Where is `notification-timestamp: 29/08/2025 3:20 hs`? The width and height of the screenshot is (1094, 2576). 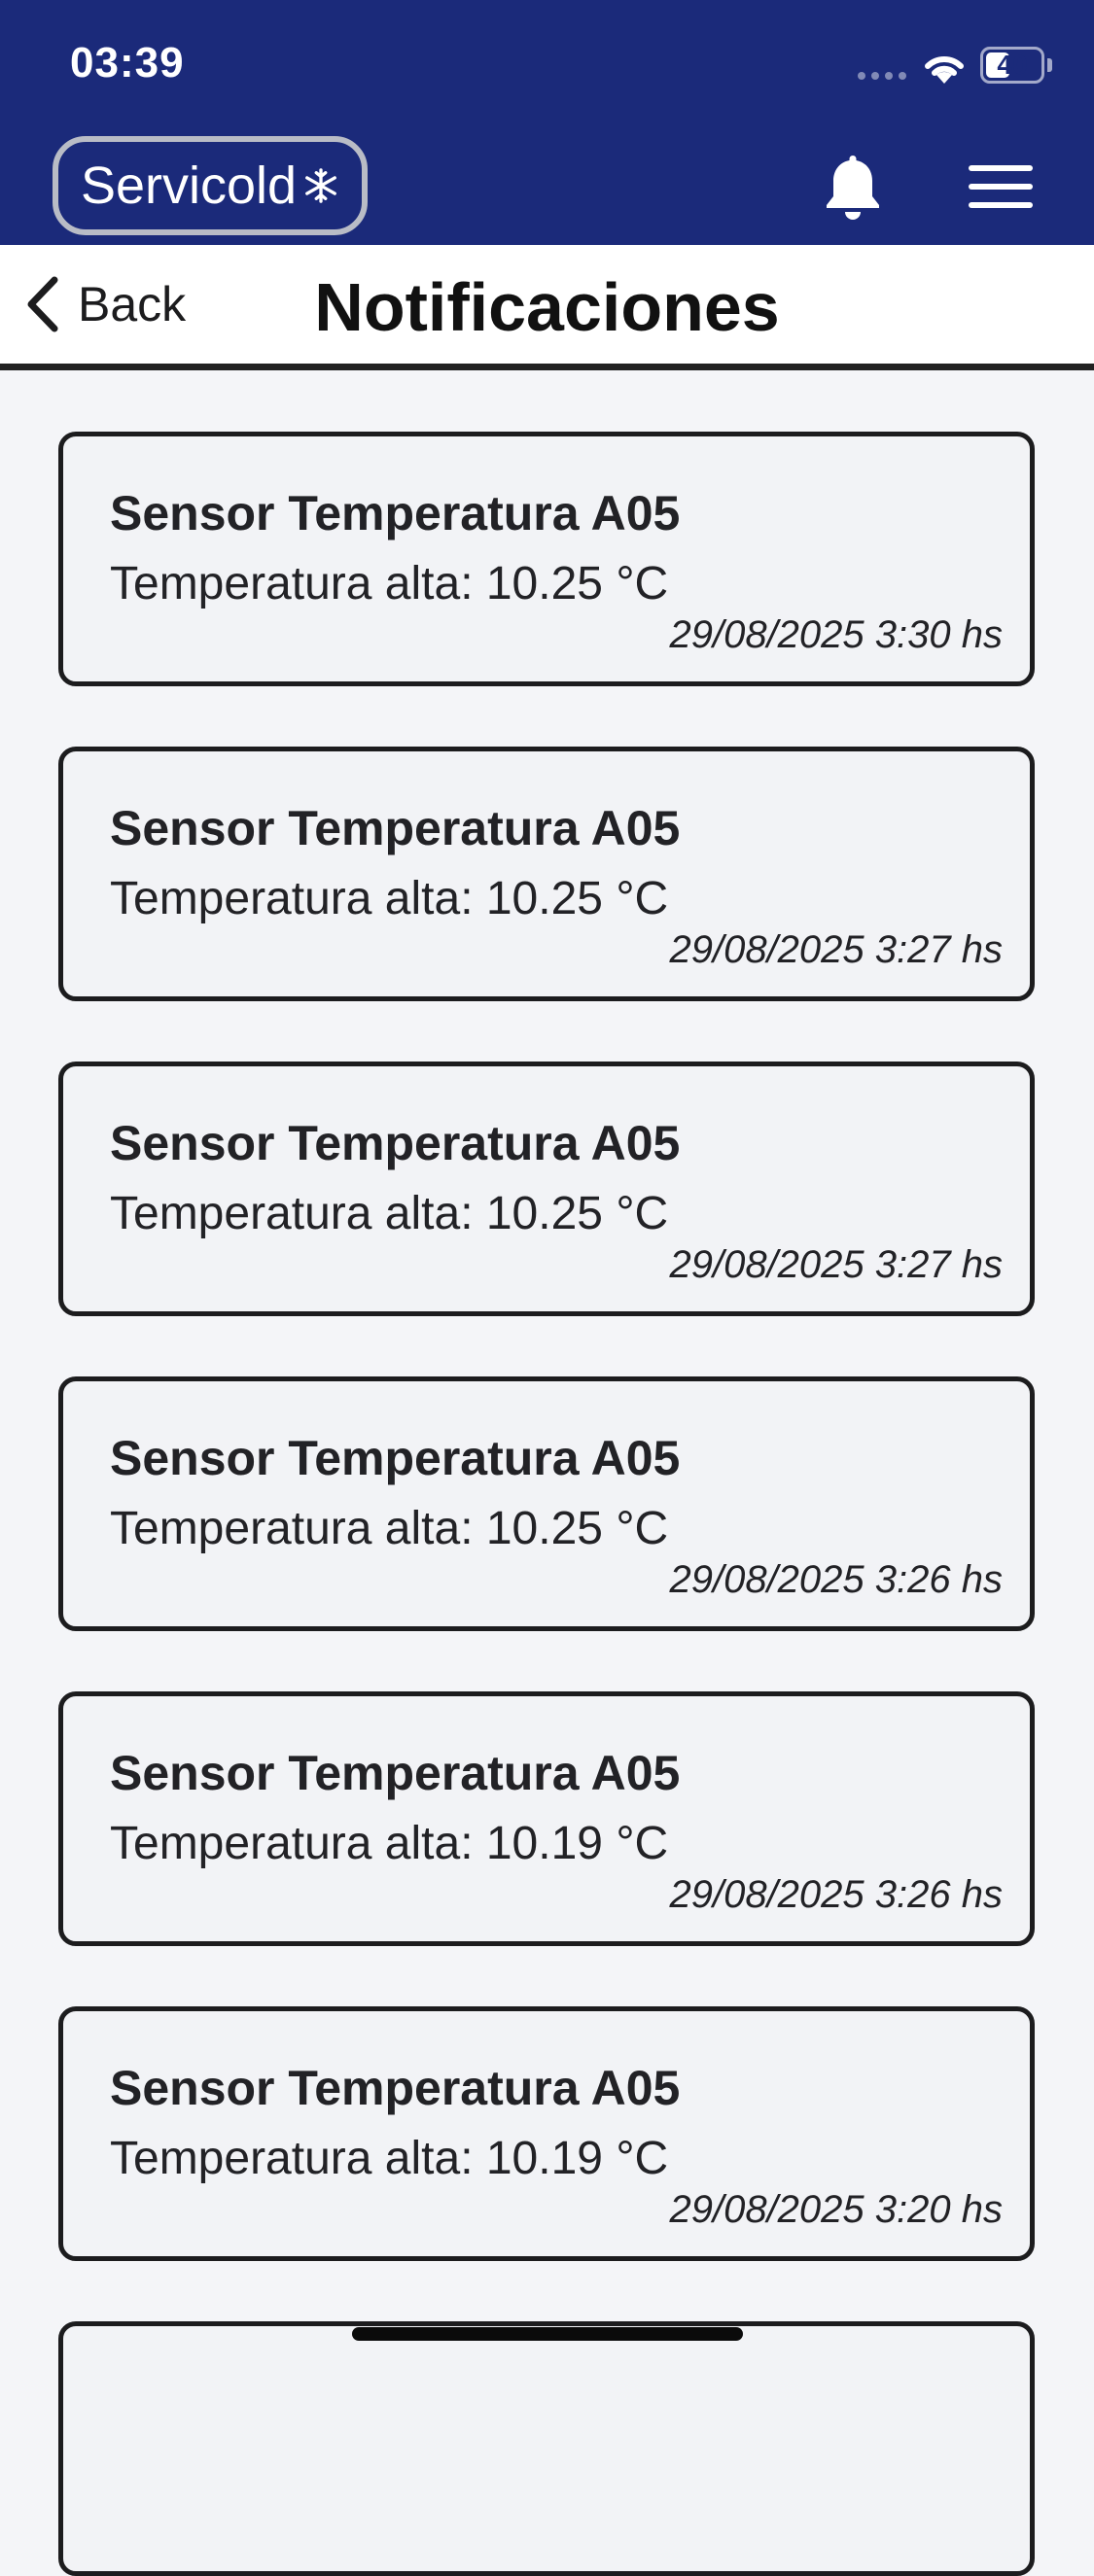 notification-timestamp: 29/08/2025 3:20 hs is located at coordinates (836, 2210).